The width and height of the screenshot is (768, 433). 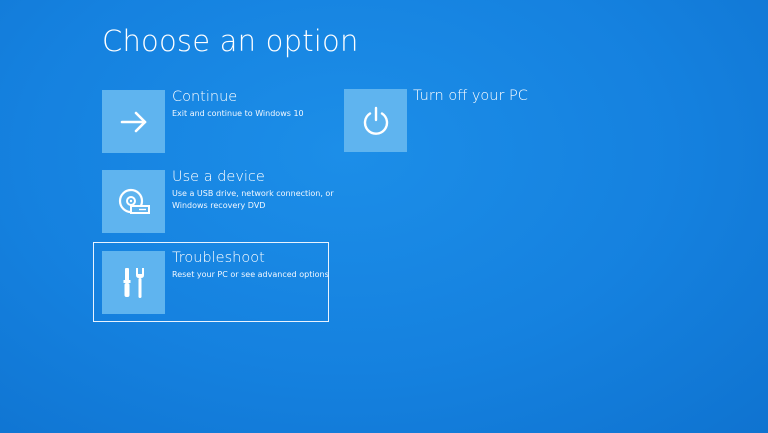 I want to click on use-a-device-description-line-1: Use a USB drive, network connection, or, so click(x=253, y=193).